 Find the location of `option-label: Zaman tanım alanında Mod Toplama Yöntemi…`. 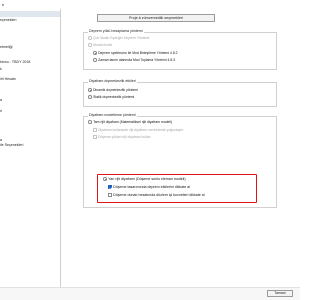

option-label: Zaman tanım alanında Mod Toplama Yöntemi… is located at coordinates (137, 60).